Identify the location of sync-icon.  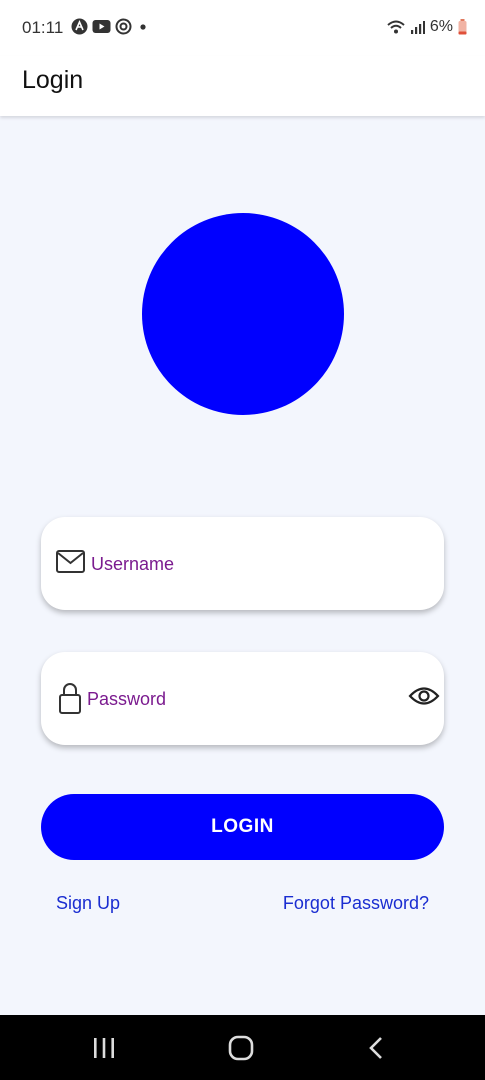
(123, 26).